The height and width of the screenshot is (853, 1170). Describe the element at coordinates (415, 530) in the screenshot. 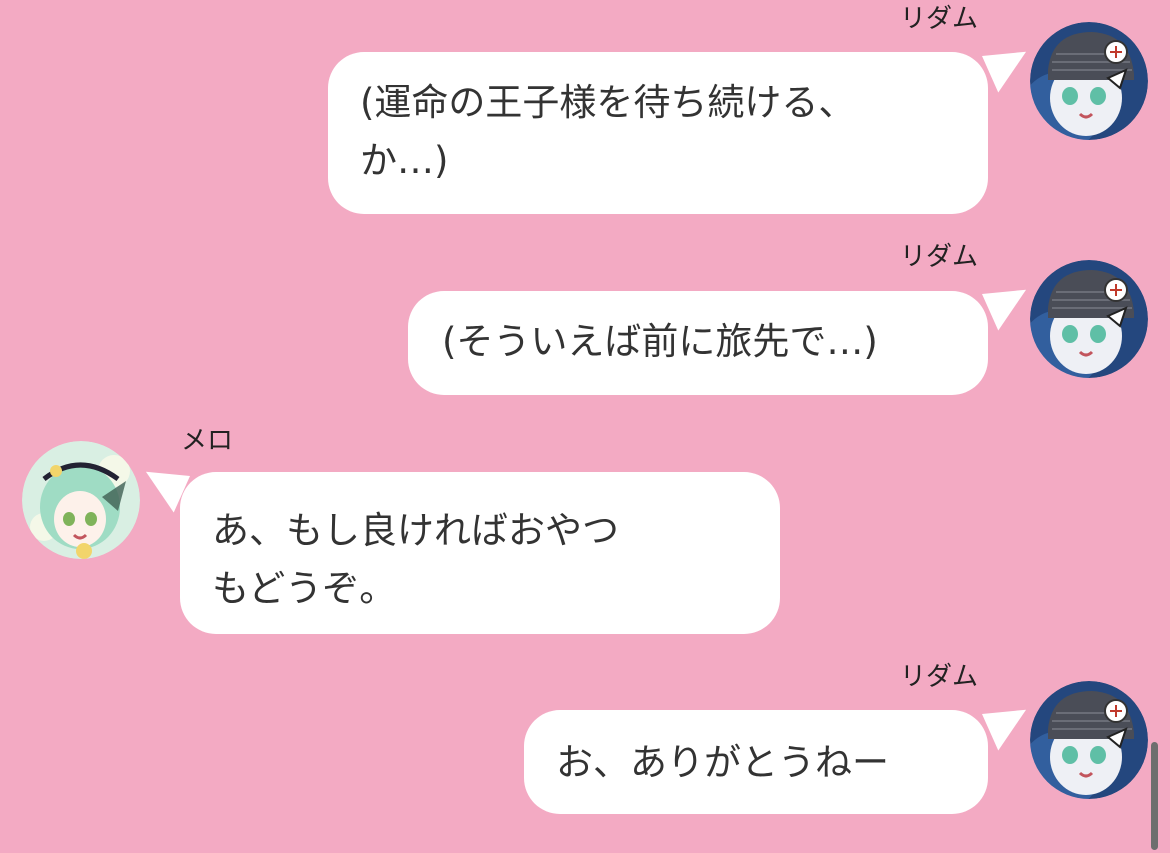

I see `message-line: あ、もし良ければおやつ` at that location.